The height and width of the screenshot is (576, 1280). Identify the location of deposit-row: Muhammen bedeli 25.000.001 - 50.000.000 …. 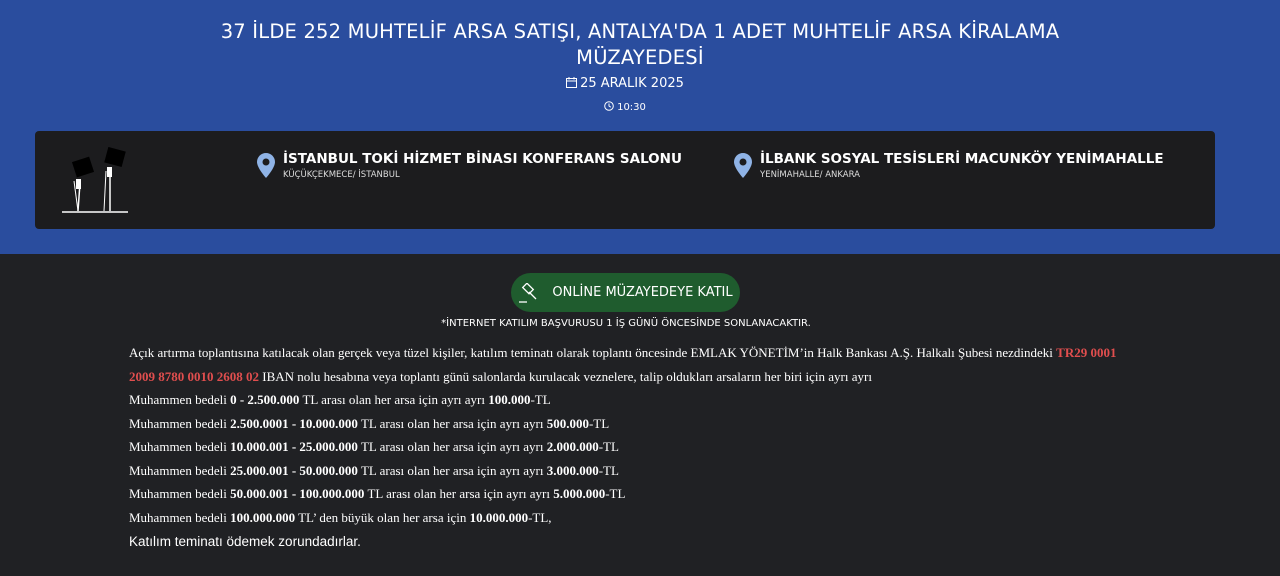
(374, 470).